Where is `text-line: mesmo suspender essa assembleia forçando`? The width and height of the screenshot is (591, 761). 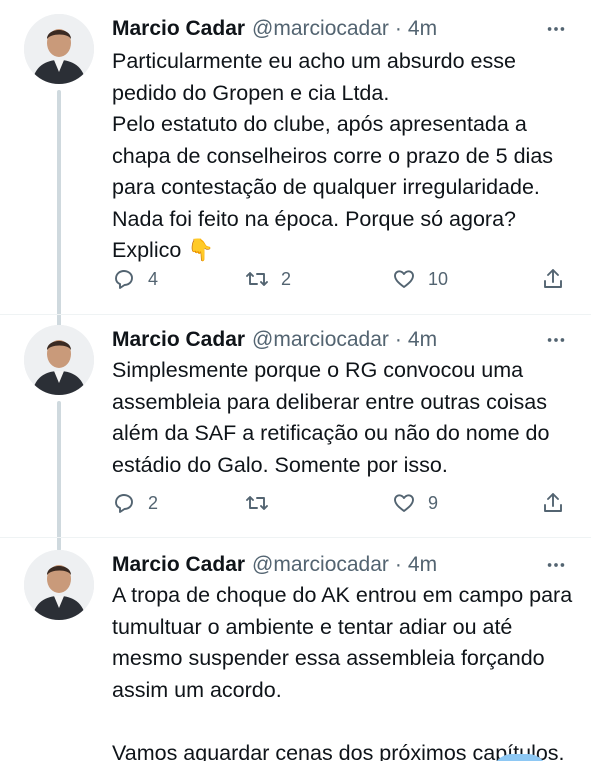
text-line: mesmo suspender essa assembleia forçando is located at coordinates (328, 658).